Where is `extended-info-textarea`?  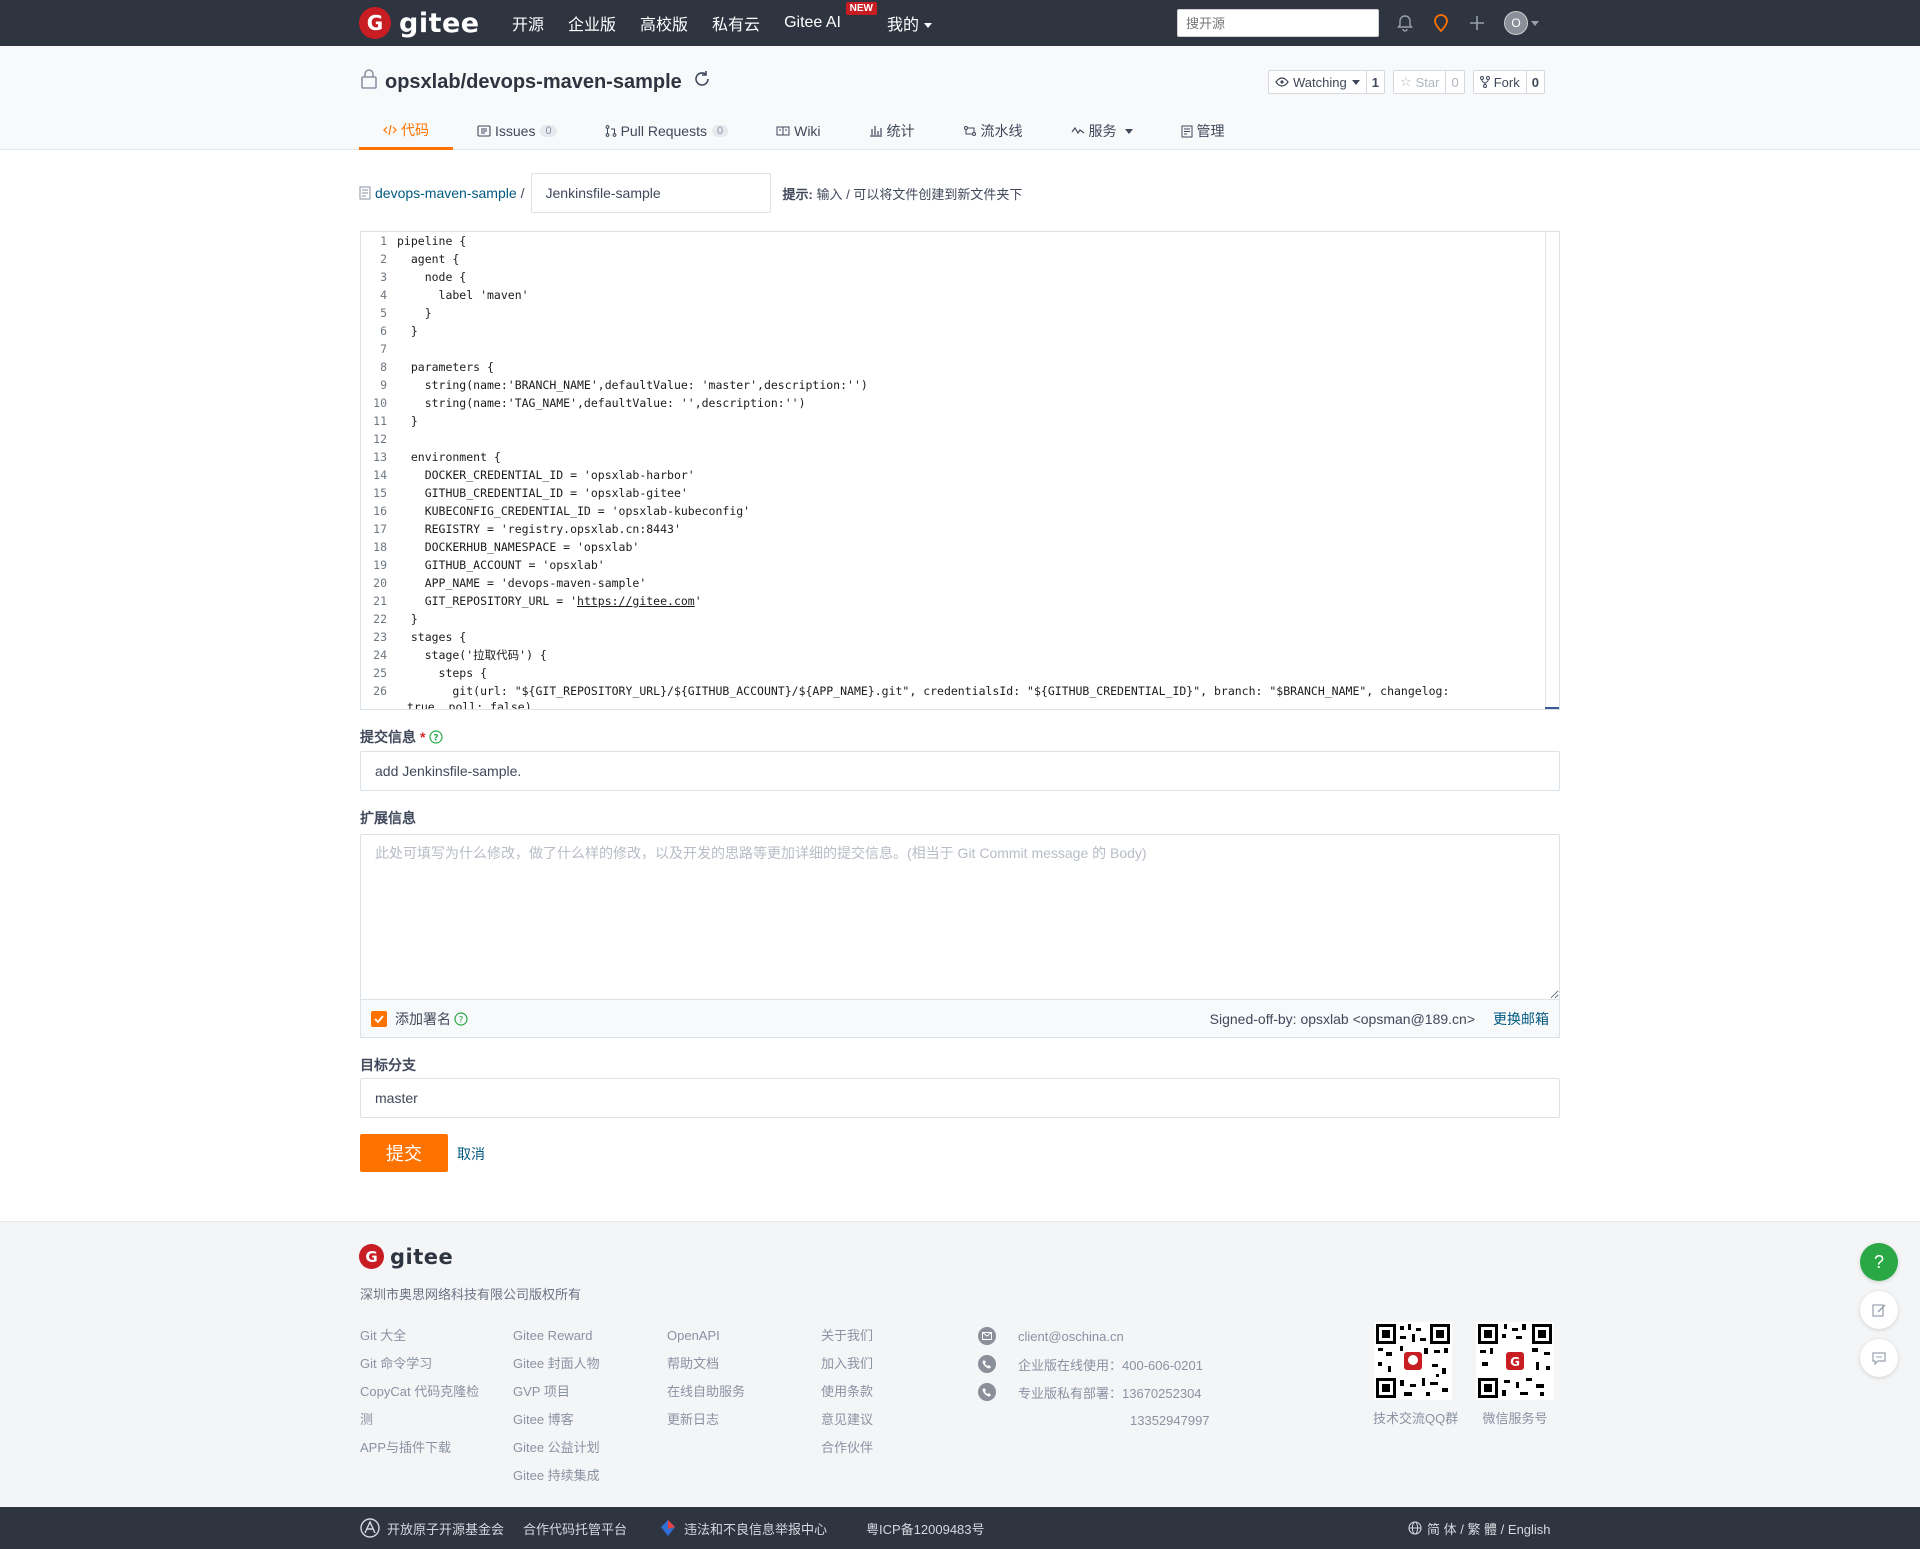
extended-info-textarea is located at coordinates (960, 917).